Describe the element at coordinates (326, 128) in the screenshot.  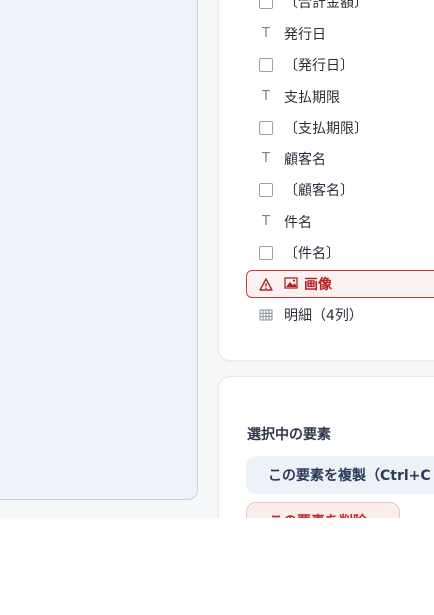
I see `layer-label: 〔支払期限〕` at that location.